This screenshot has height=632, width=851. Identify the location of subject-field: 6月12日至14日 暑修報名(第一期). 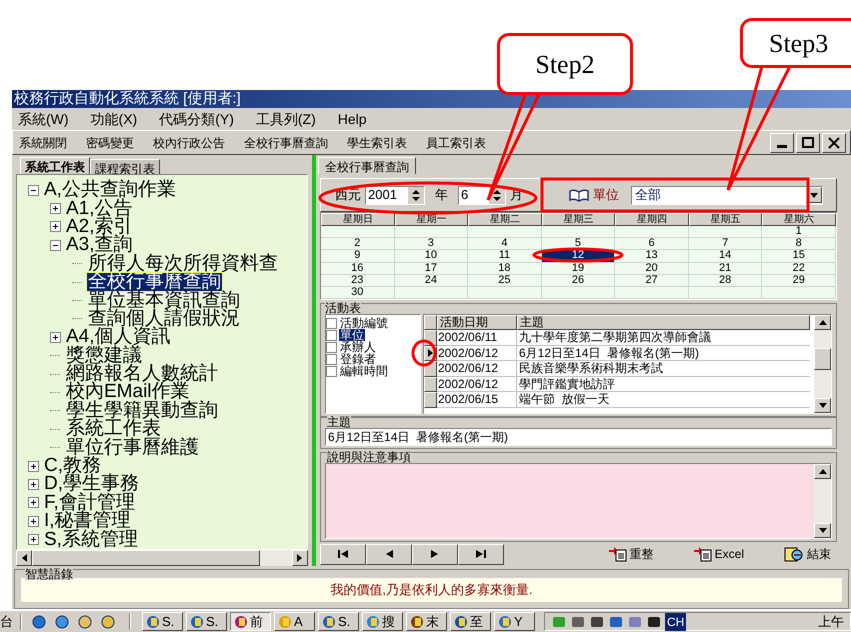
(578, 437).